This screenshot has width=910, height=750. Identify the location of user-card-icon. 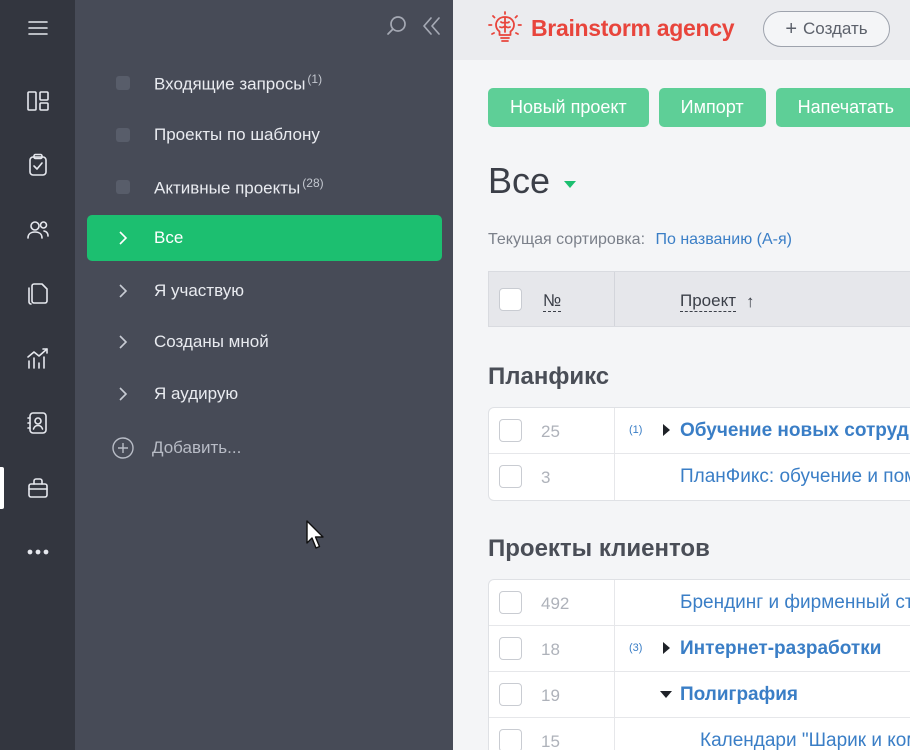
(36, 423).